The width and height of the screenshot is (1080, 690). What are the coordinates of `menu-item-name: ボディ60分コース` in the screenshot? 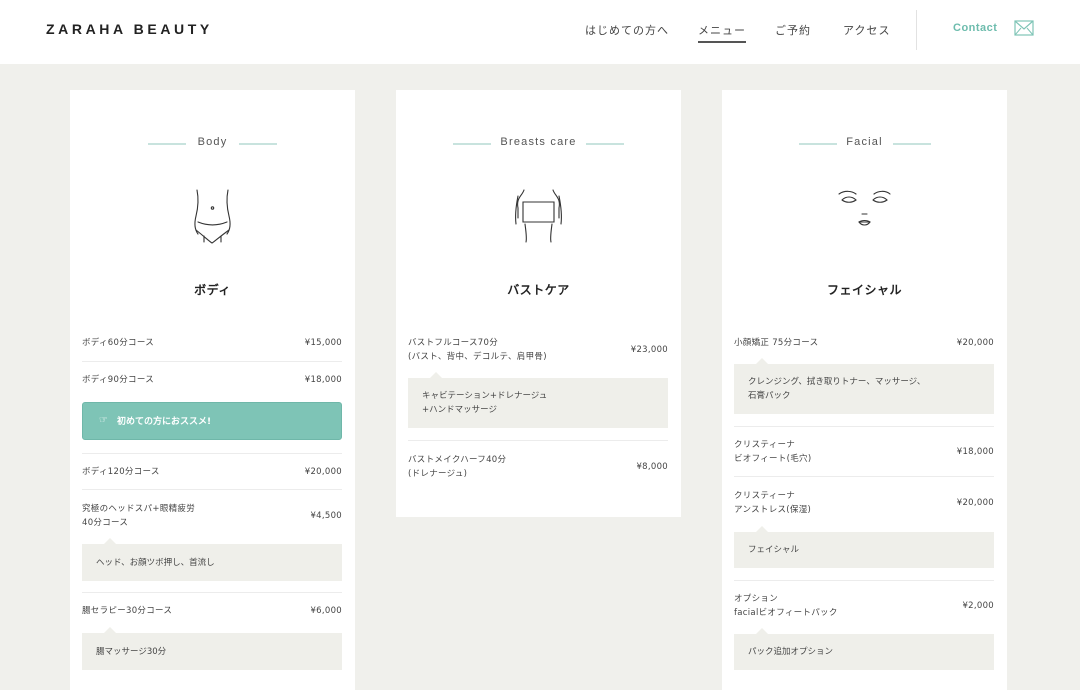 It's located at (118, 343).